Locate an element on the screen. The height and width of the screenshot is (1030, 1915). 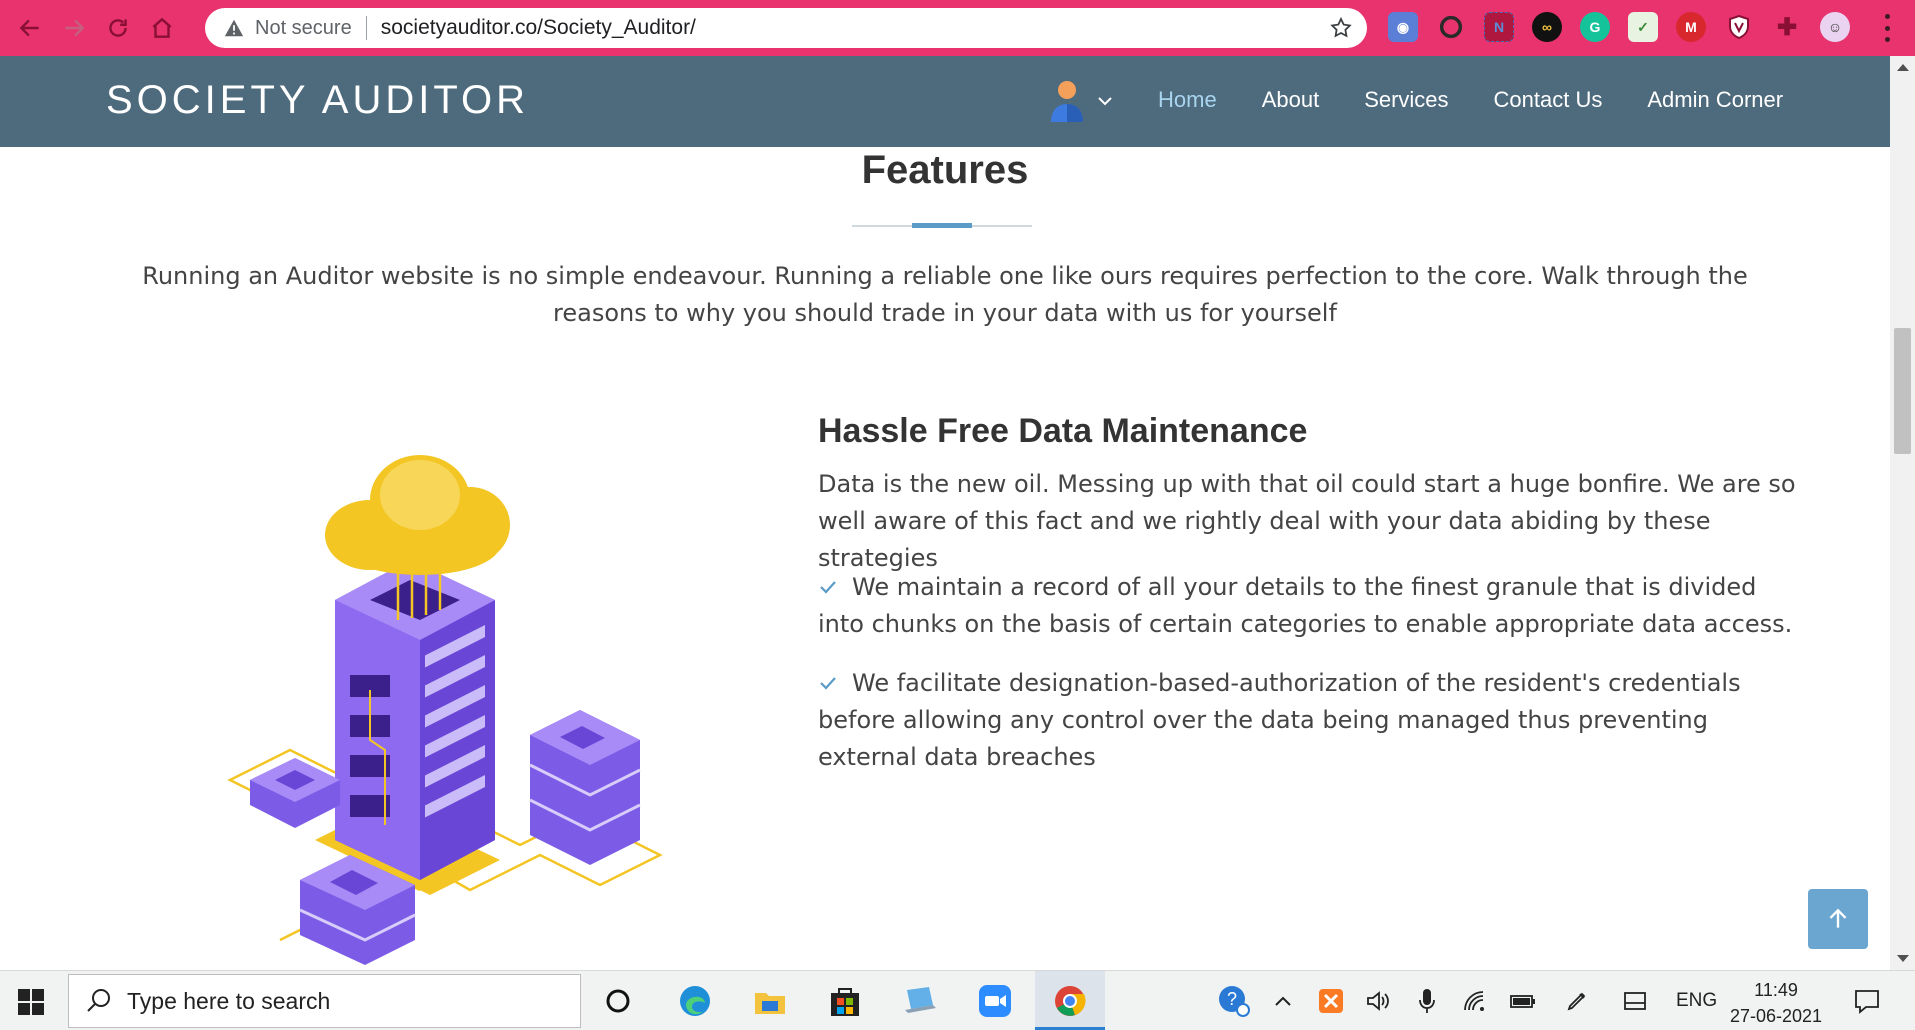
user-avatar-icon is located at coordinates (1067, 101).